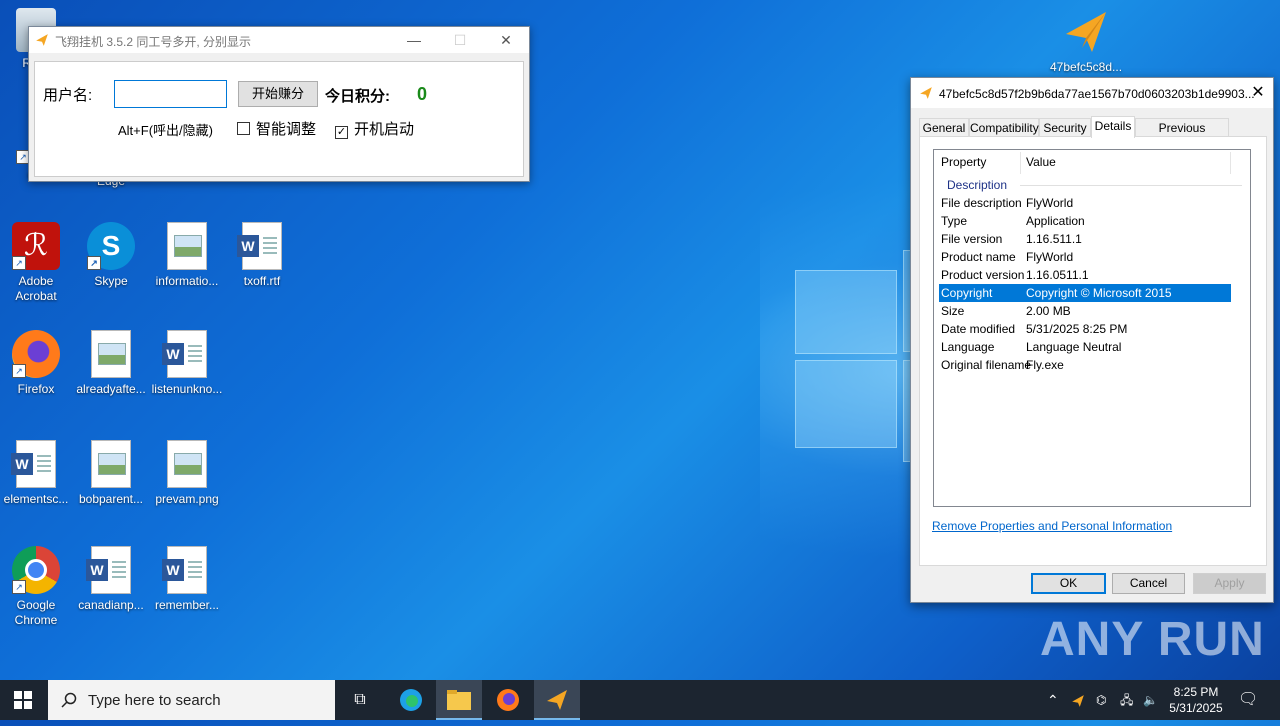  Describe the element at coordinates (1099, 293) in the screenshot. I see `property-value: Copyright © Microsoft 2015` at that location.